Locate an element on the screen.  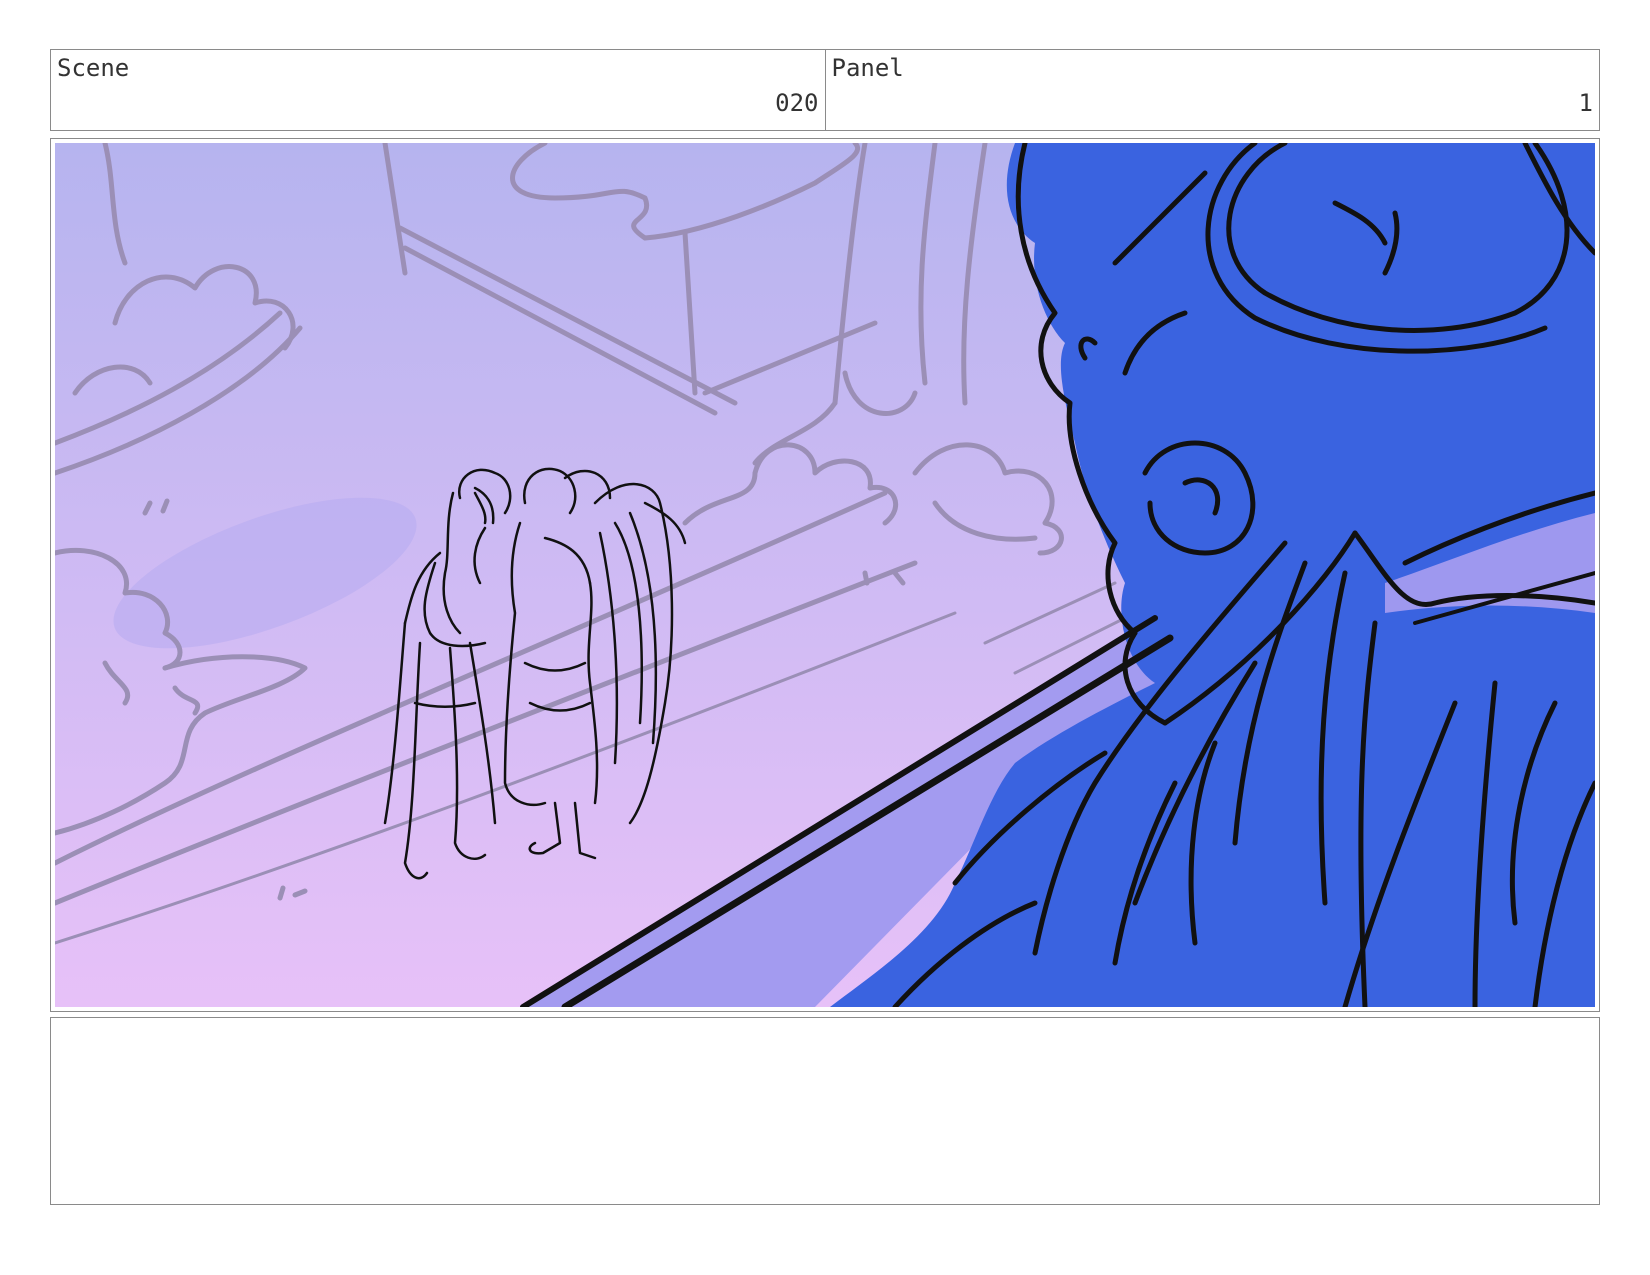
header-bar: Scene 020 Panel 1 is located at coordinates (825, 90).